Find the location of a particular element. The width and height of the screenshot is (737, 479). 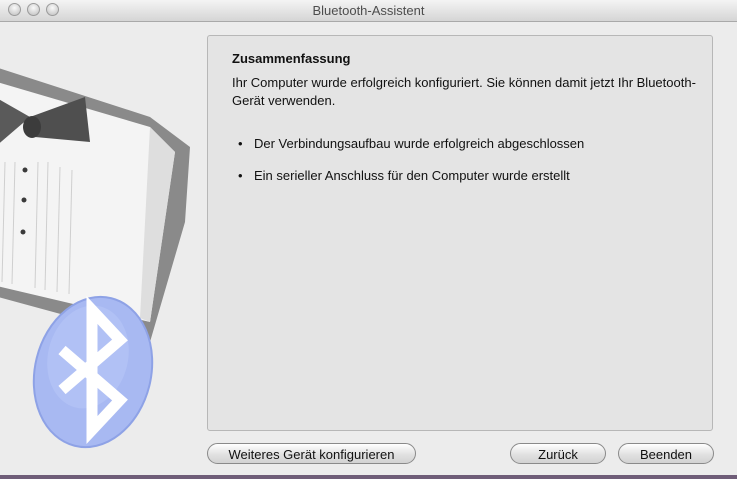

configure-another-device-button: Weiteres Gerät konfigurieren is located at coordinates (311, 453).